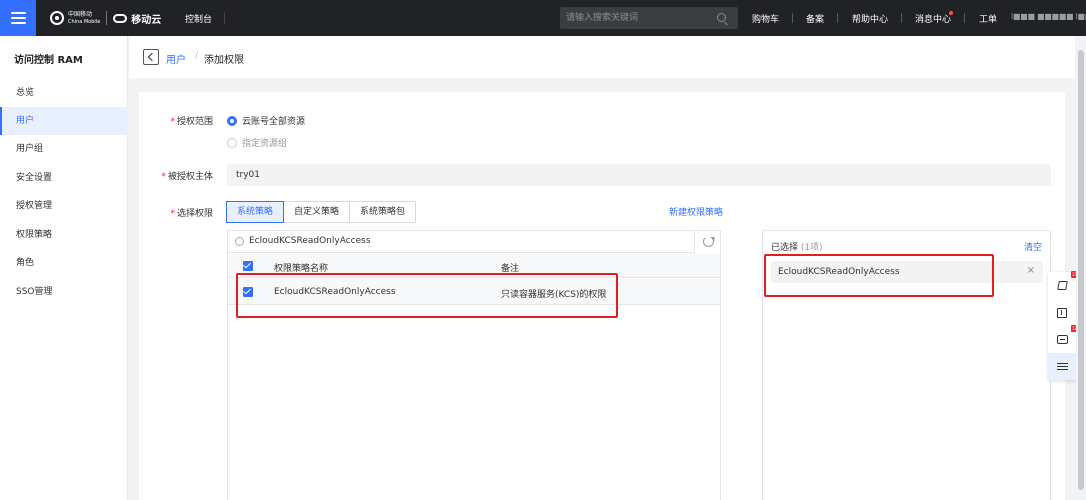 This screenshot has height=500, width=1086. I want to click on highlight-box-selected-item, so click(879, 275).